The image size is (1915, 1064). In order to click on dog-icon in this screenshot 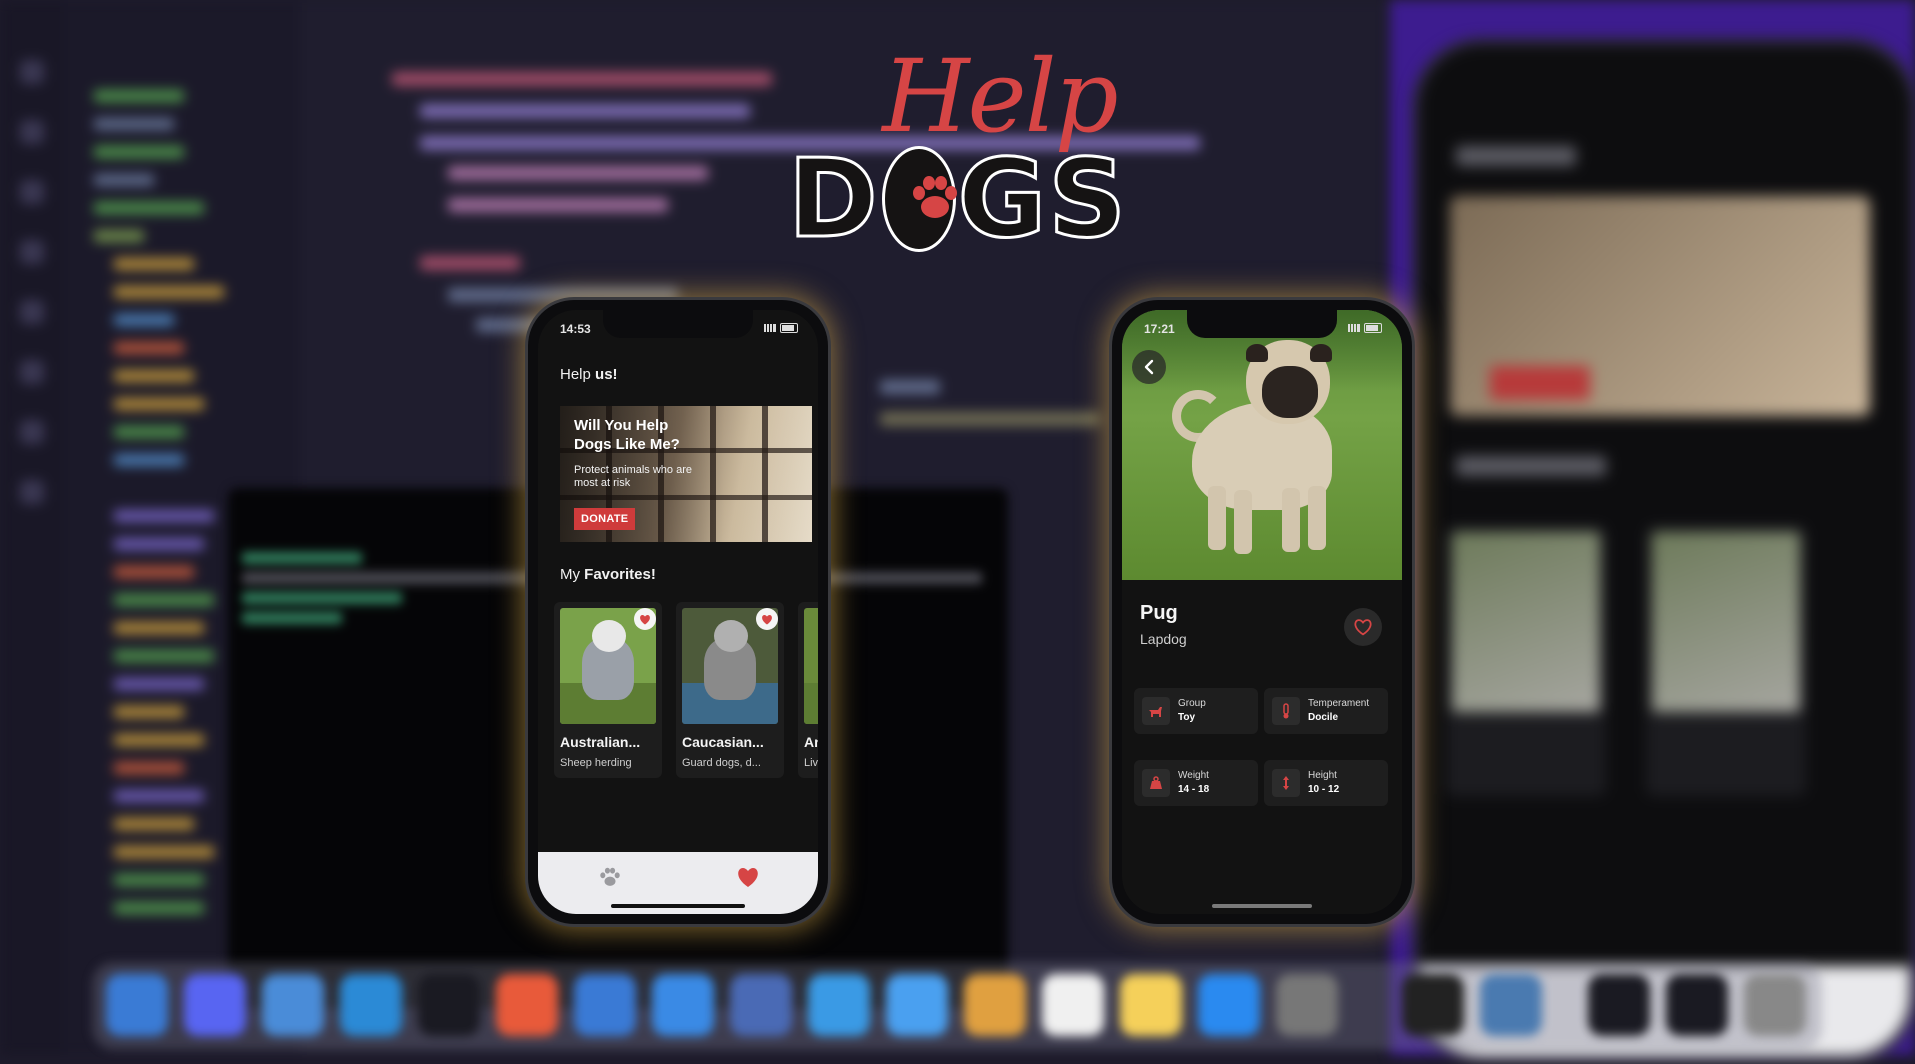, I will do `click(1156, 711)`.